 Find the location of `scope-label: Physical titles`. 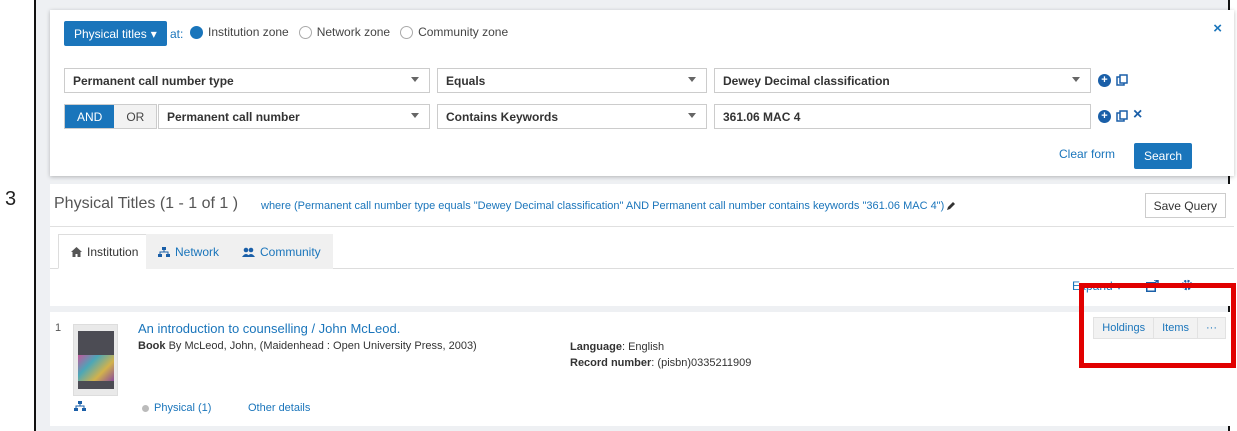

scope-label: Physical titles is located at coordinates (110, 33).